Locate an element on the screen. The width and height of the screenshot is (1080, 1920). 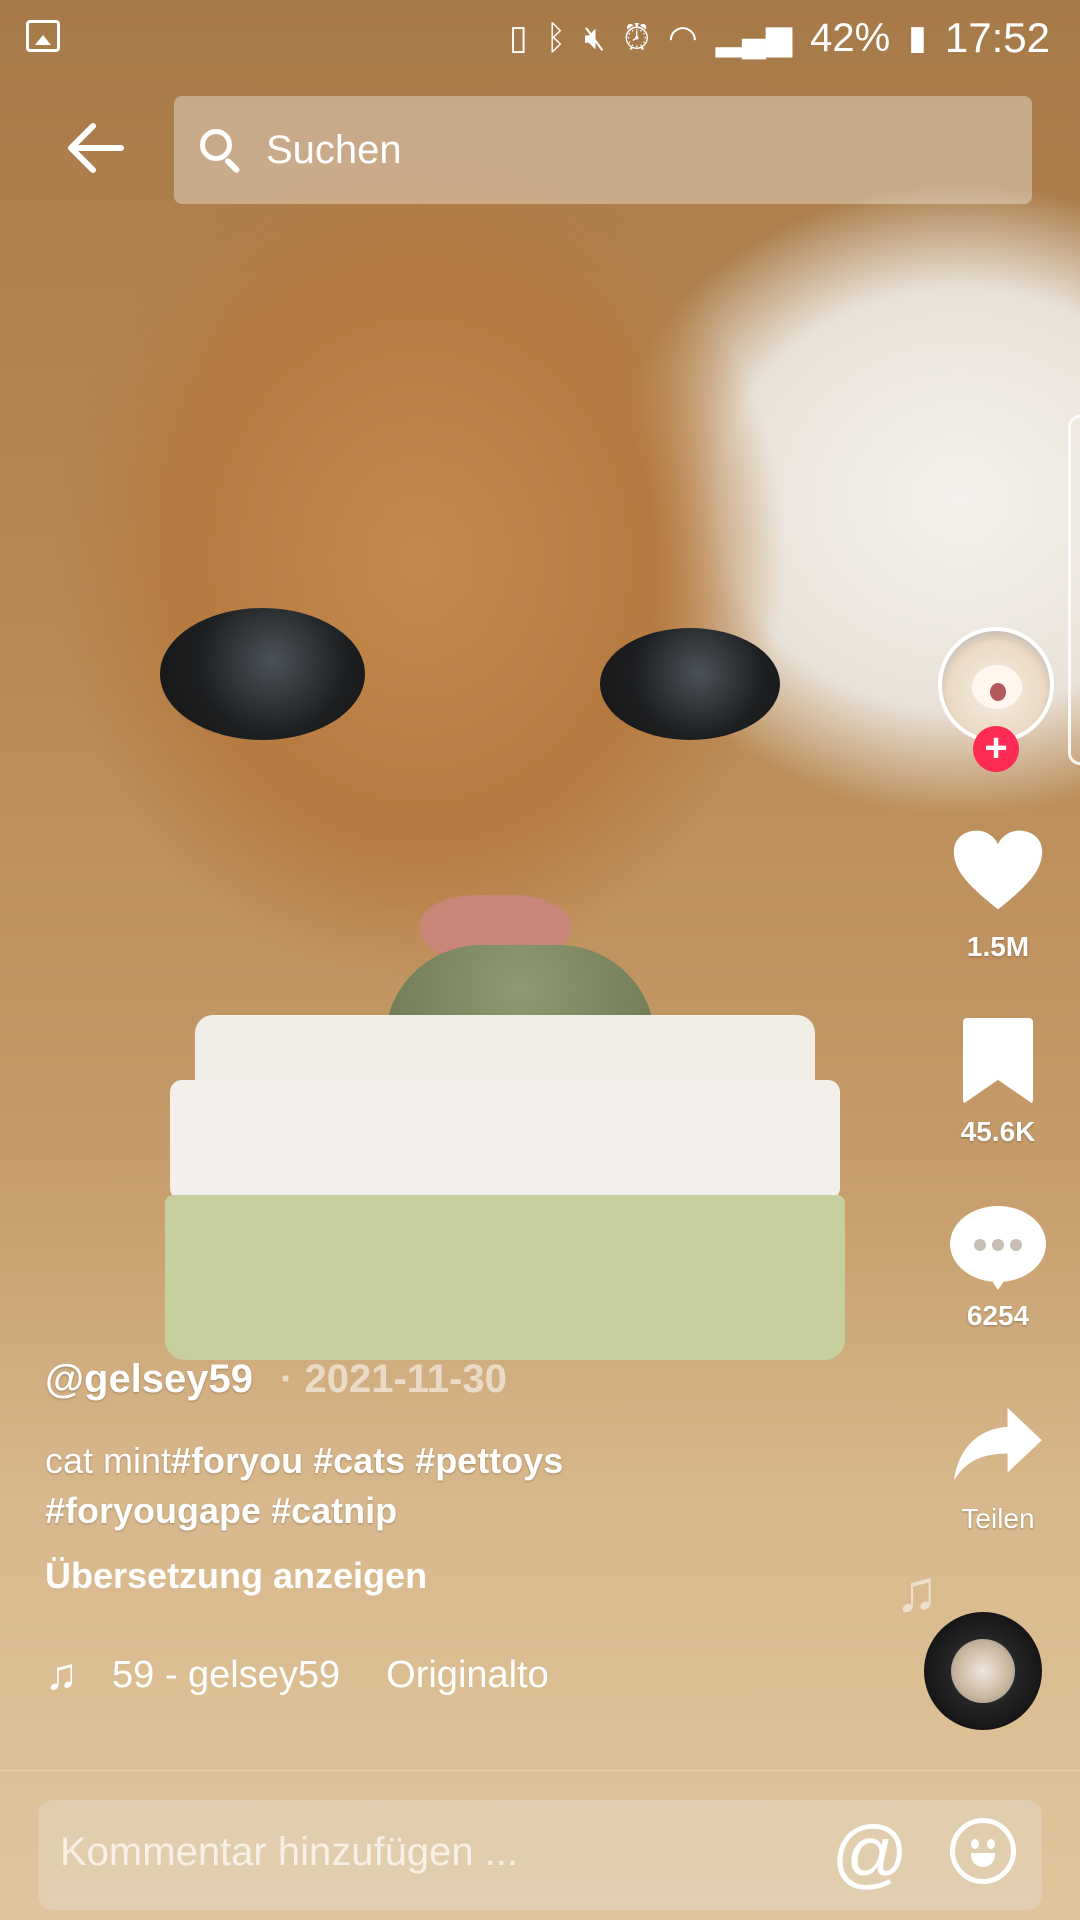
status-bar: ▯ ᛒ 🔇︎ ⏰︎ ◠ ▂▄▆ 42% ▮ 17:52 is located at coordinates (540, 39).